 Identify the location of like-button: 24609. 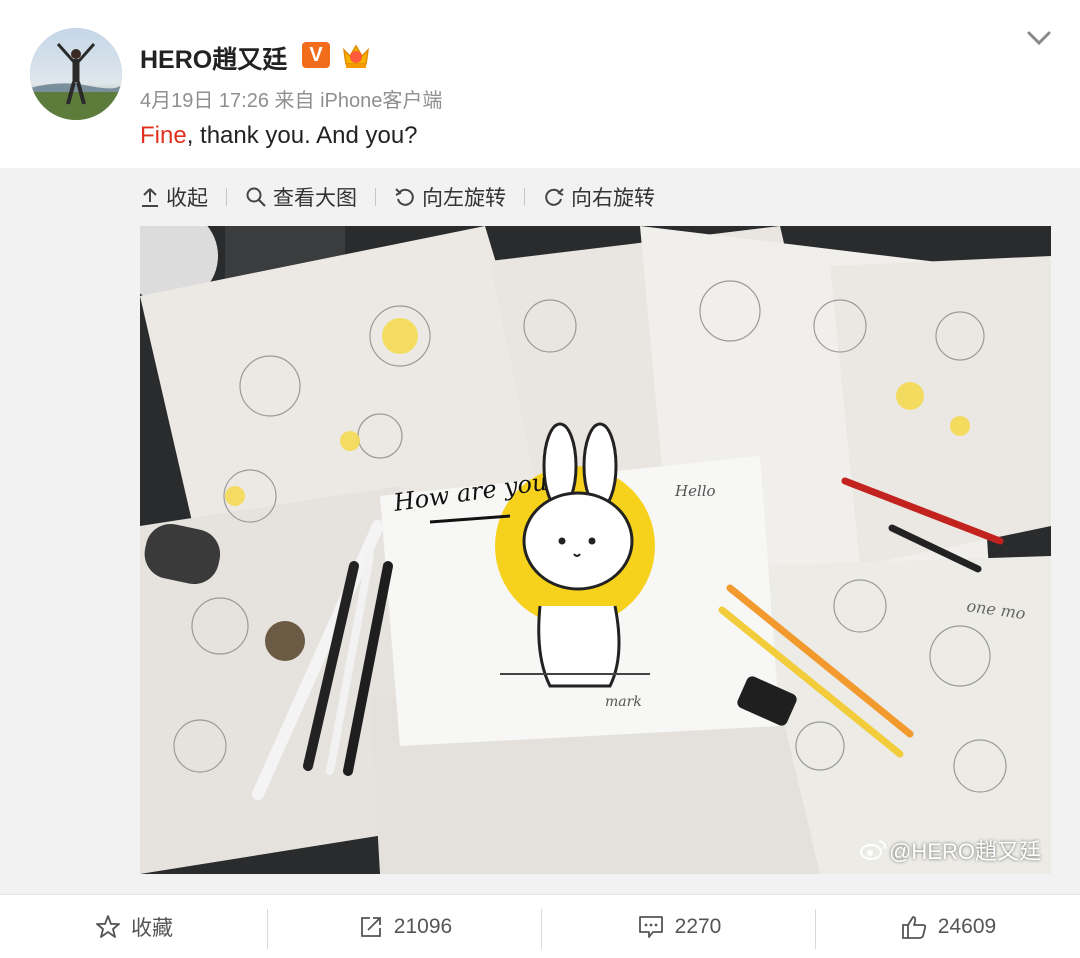
(948, 926).